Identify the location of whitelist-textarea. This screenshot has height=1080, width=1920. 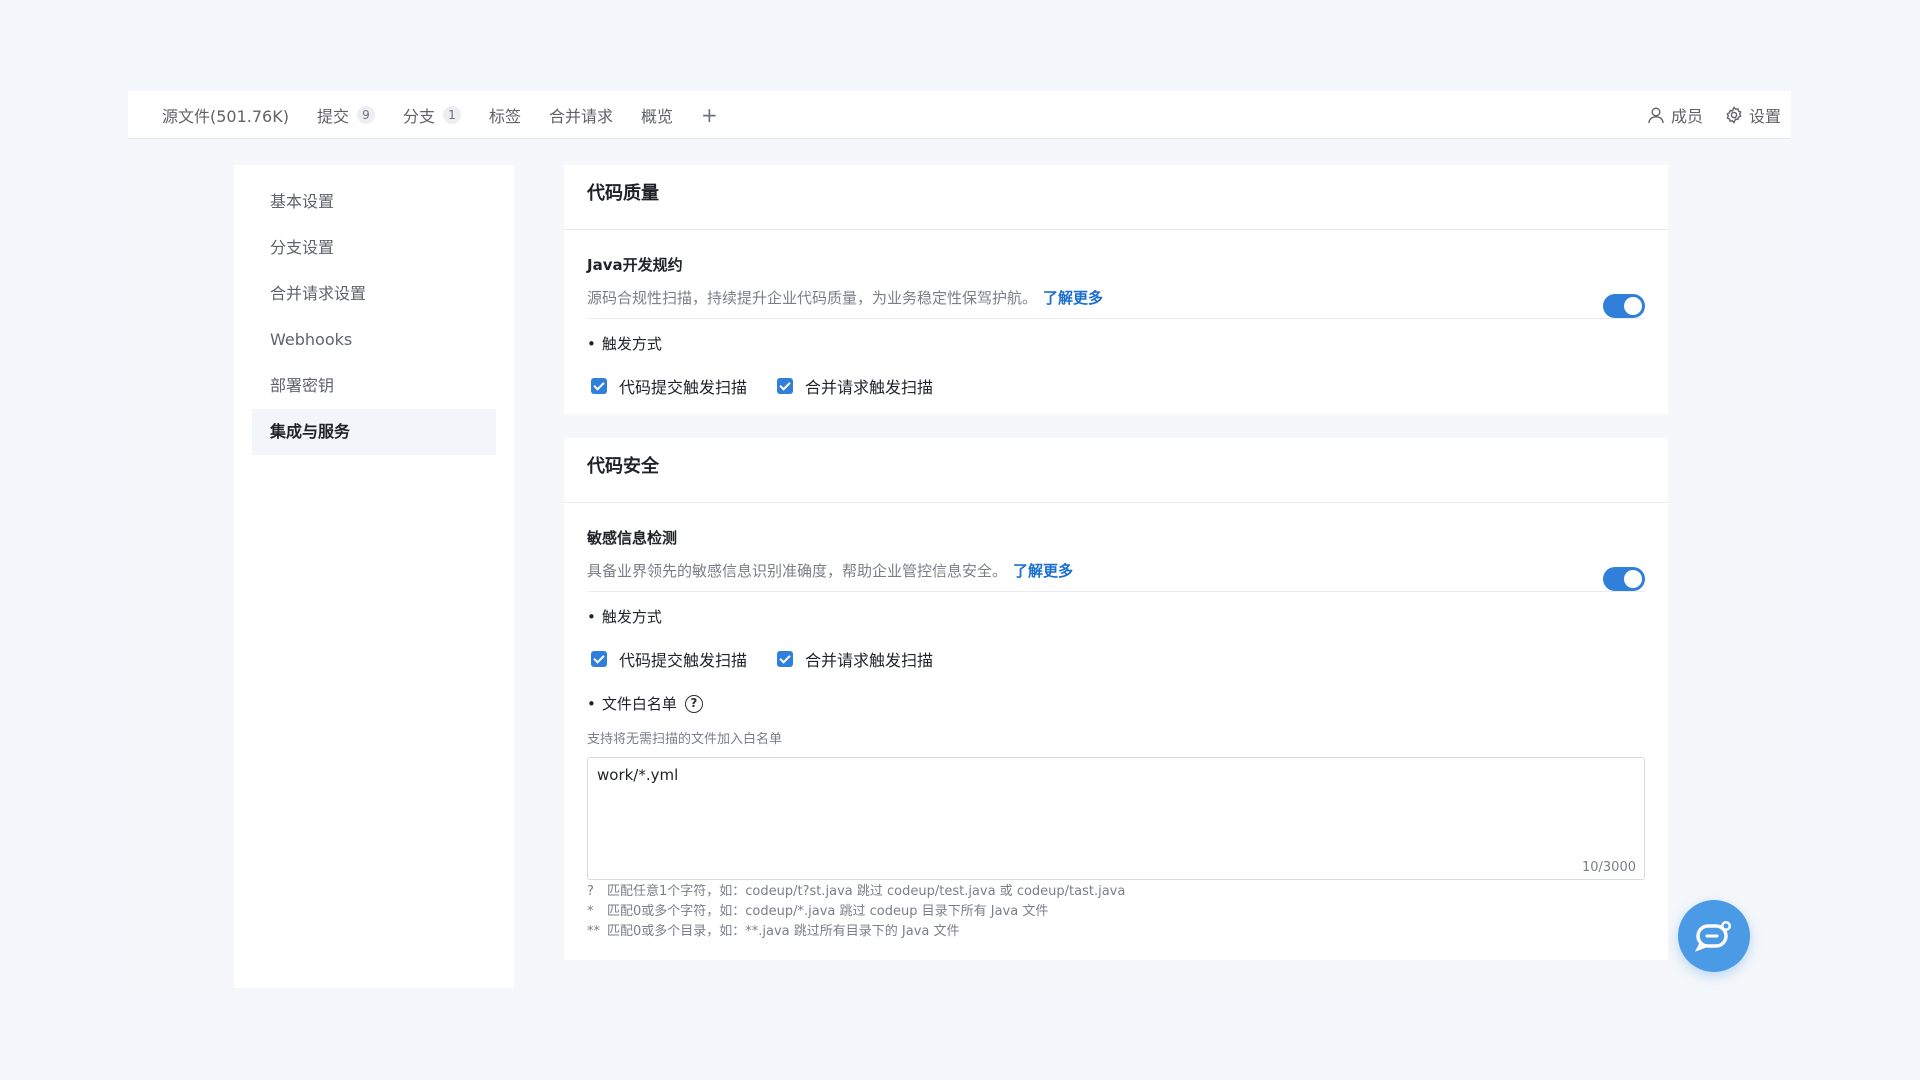
(1116, 818).